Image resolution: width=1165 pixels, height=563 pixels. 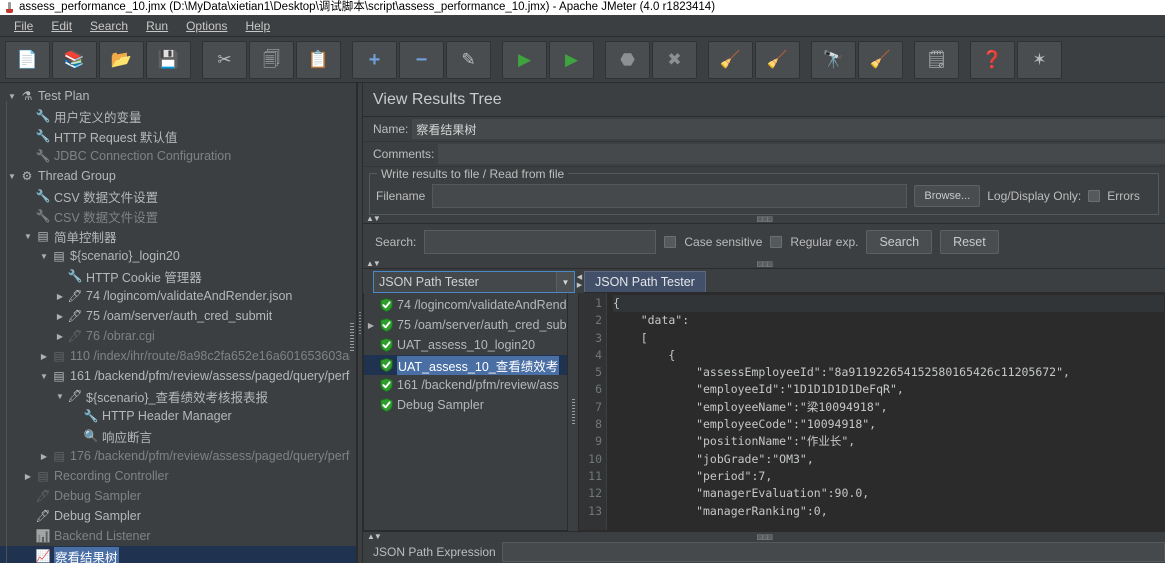 What do you see at coordinates (157, 26) in the screenshot?
I see `menu-run: Run` at bounding box center [157, 26].